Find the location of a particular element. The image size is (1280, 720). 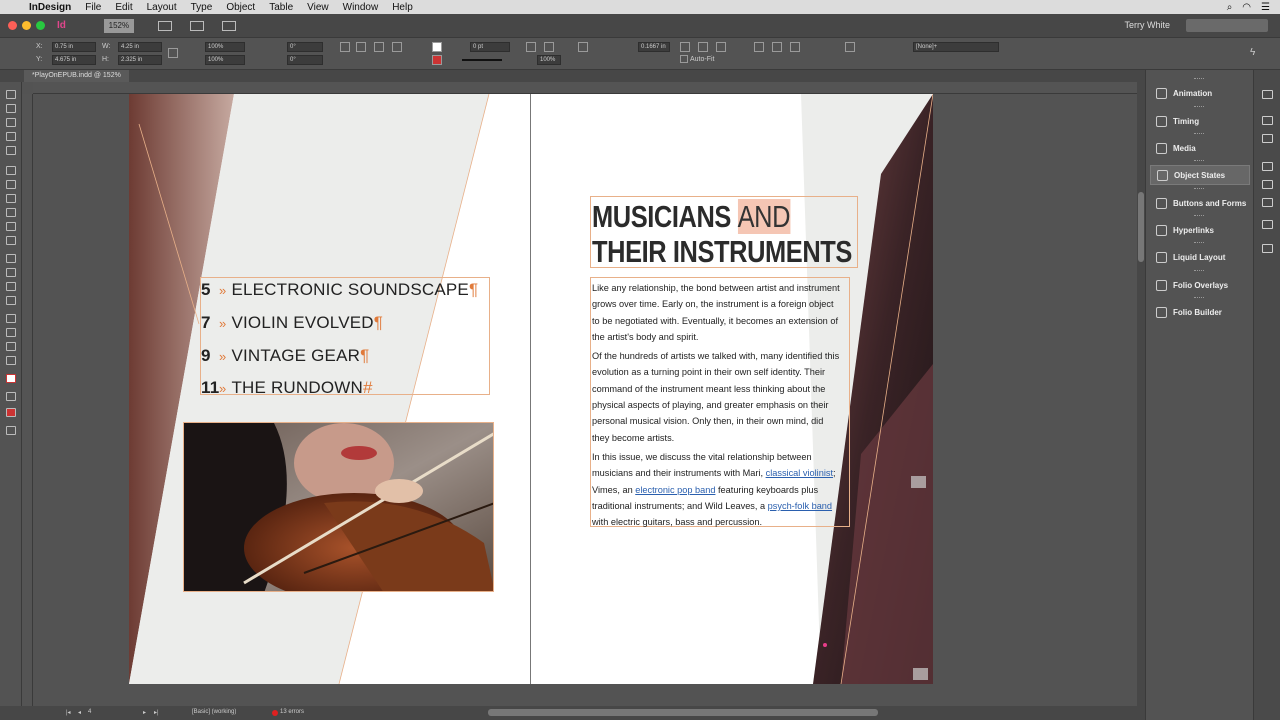

align-right-icon is located at coordinates (721, 47).